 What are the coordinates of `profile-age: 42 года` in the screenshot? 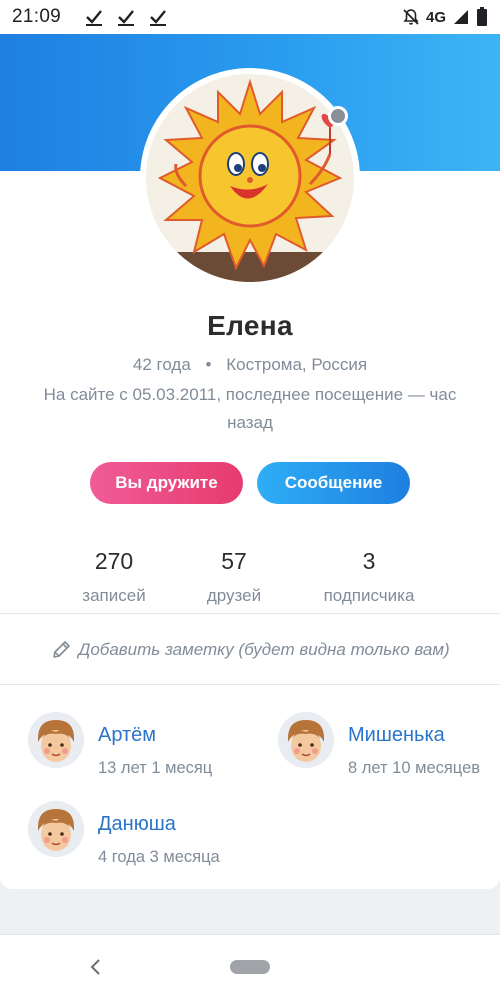 It's located at (161, 364).